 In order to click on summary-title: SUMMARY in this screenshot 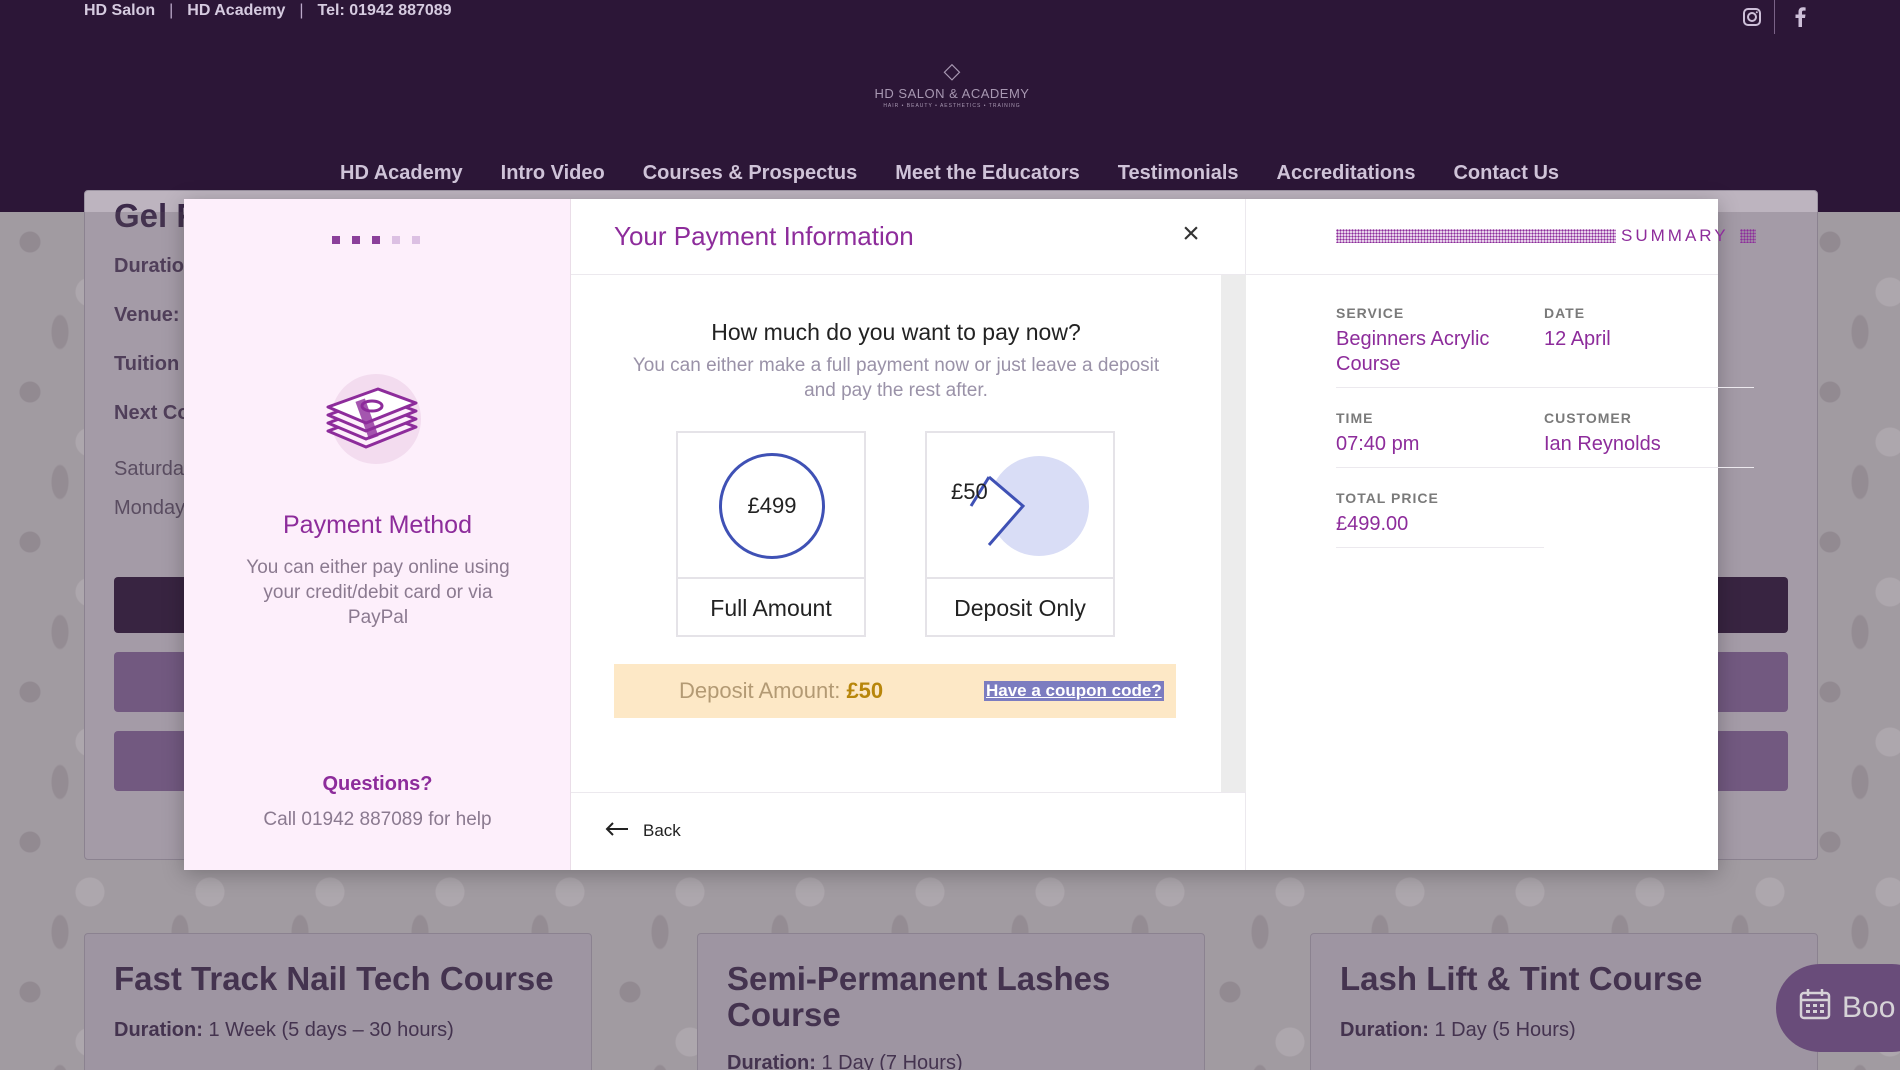, I will do `click(1675, 235)`.